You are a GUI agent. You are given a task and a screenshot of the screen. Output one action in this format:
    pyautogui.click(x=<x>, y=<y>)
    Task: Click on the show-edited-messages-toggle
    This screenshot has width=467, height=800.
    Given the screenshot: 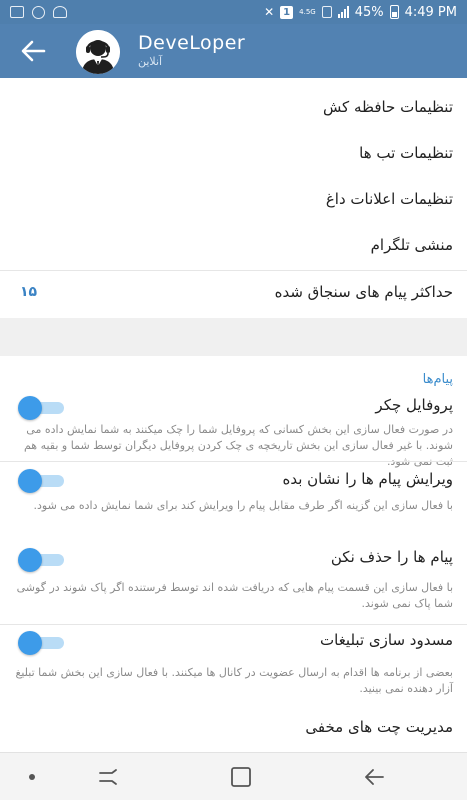 What is the action you would take?
    pyautogui.click(x=41, y=481)
    